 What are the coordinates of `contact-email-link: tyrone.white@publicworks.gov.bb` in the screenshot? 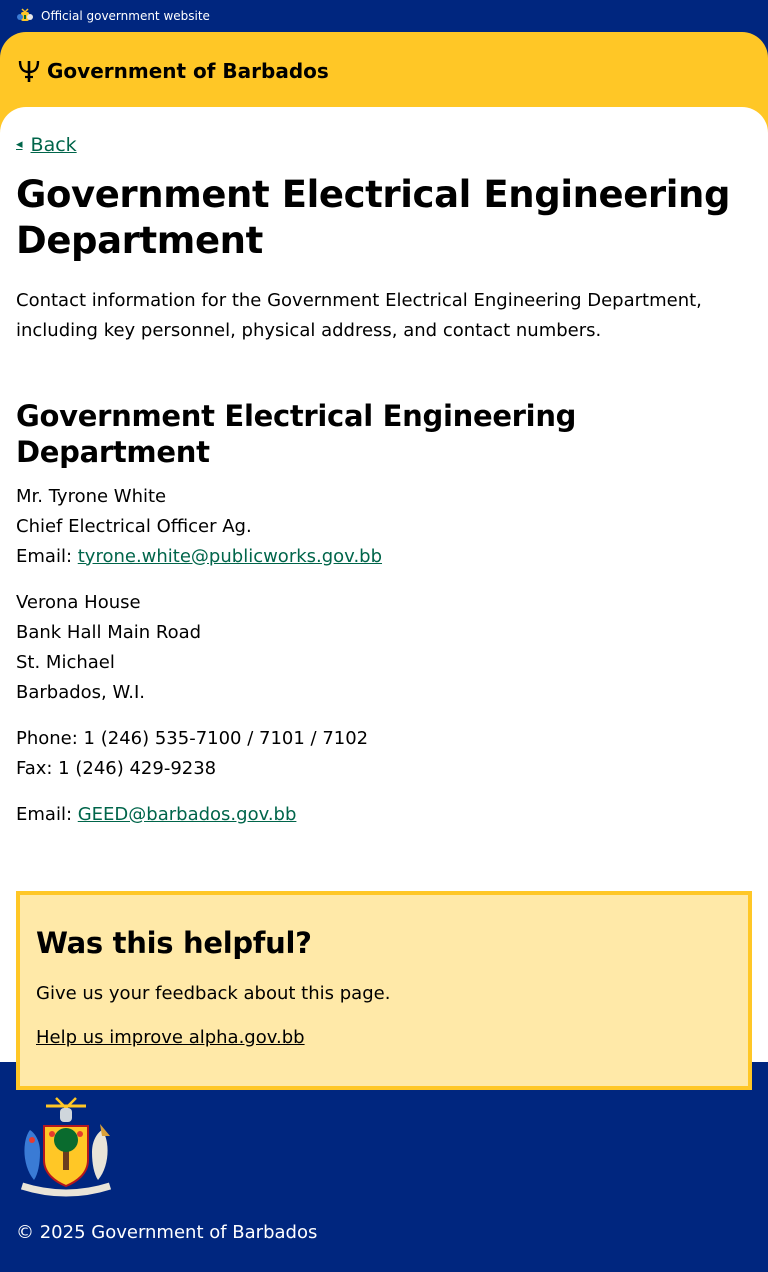 It's located at (230, 556).